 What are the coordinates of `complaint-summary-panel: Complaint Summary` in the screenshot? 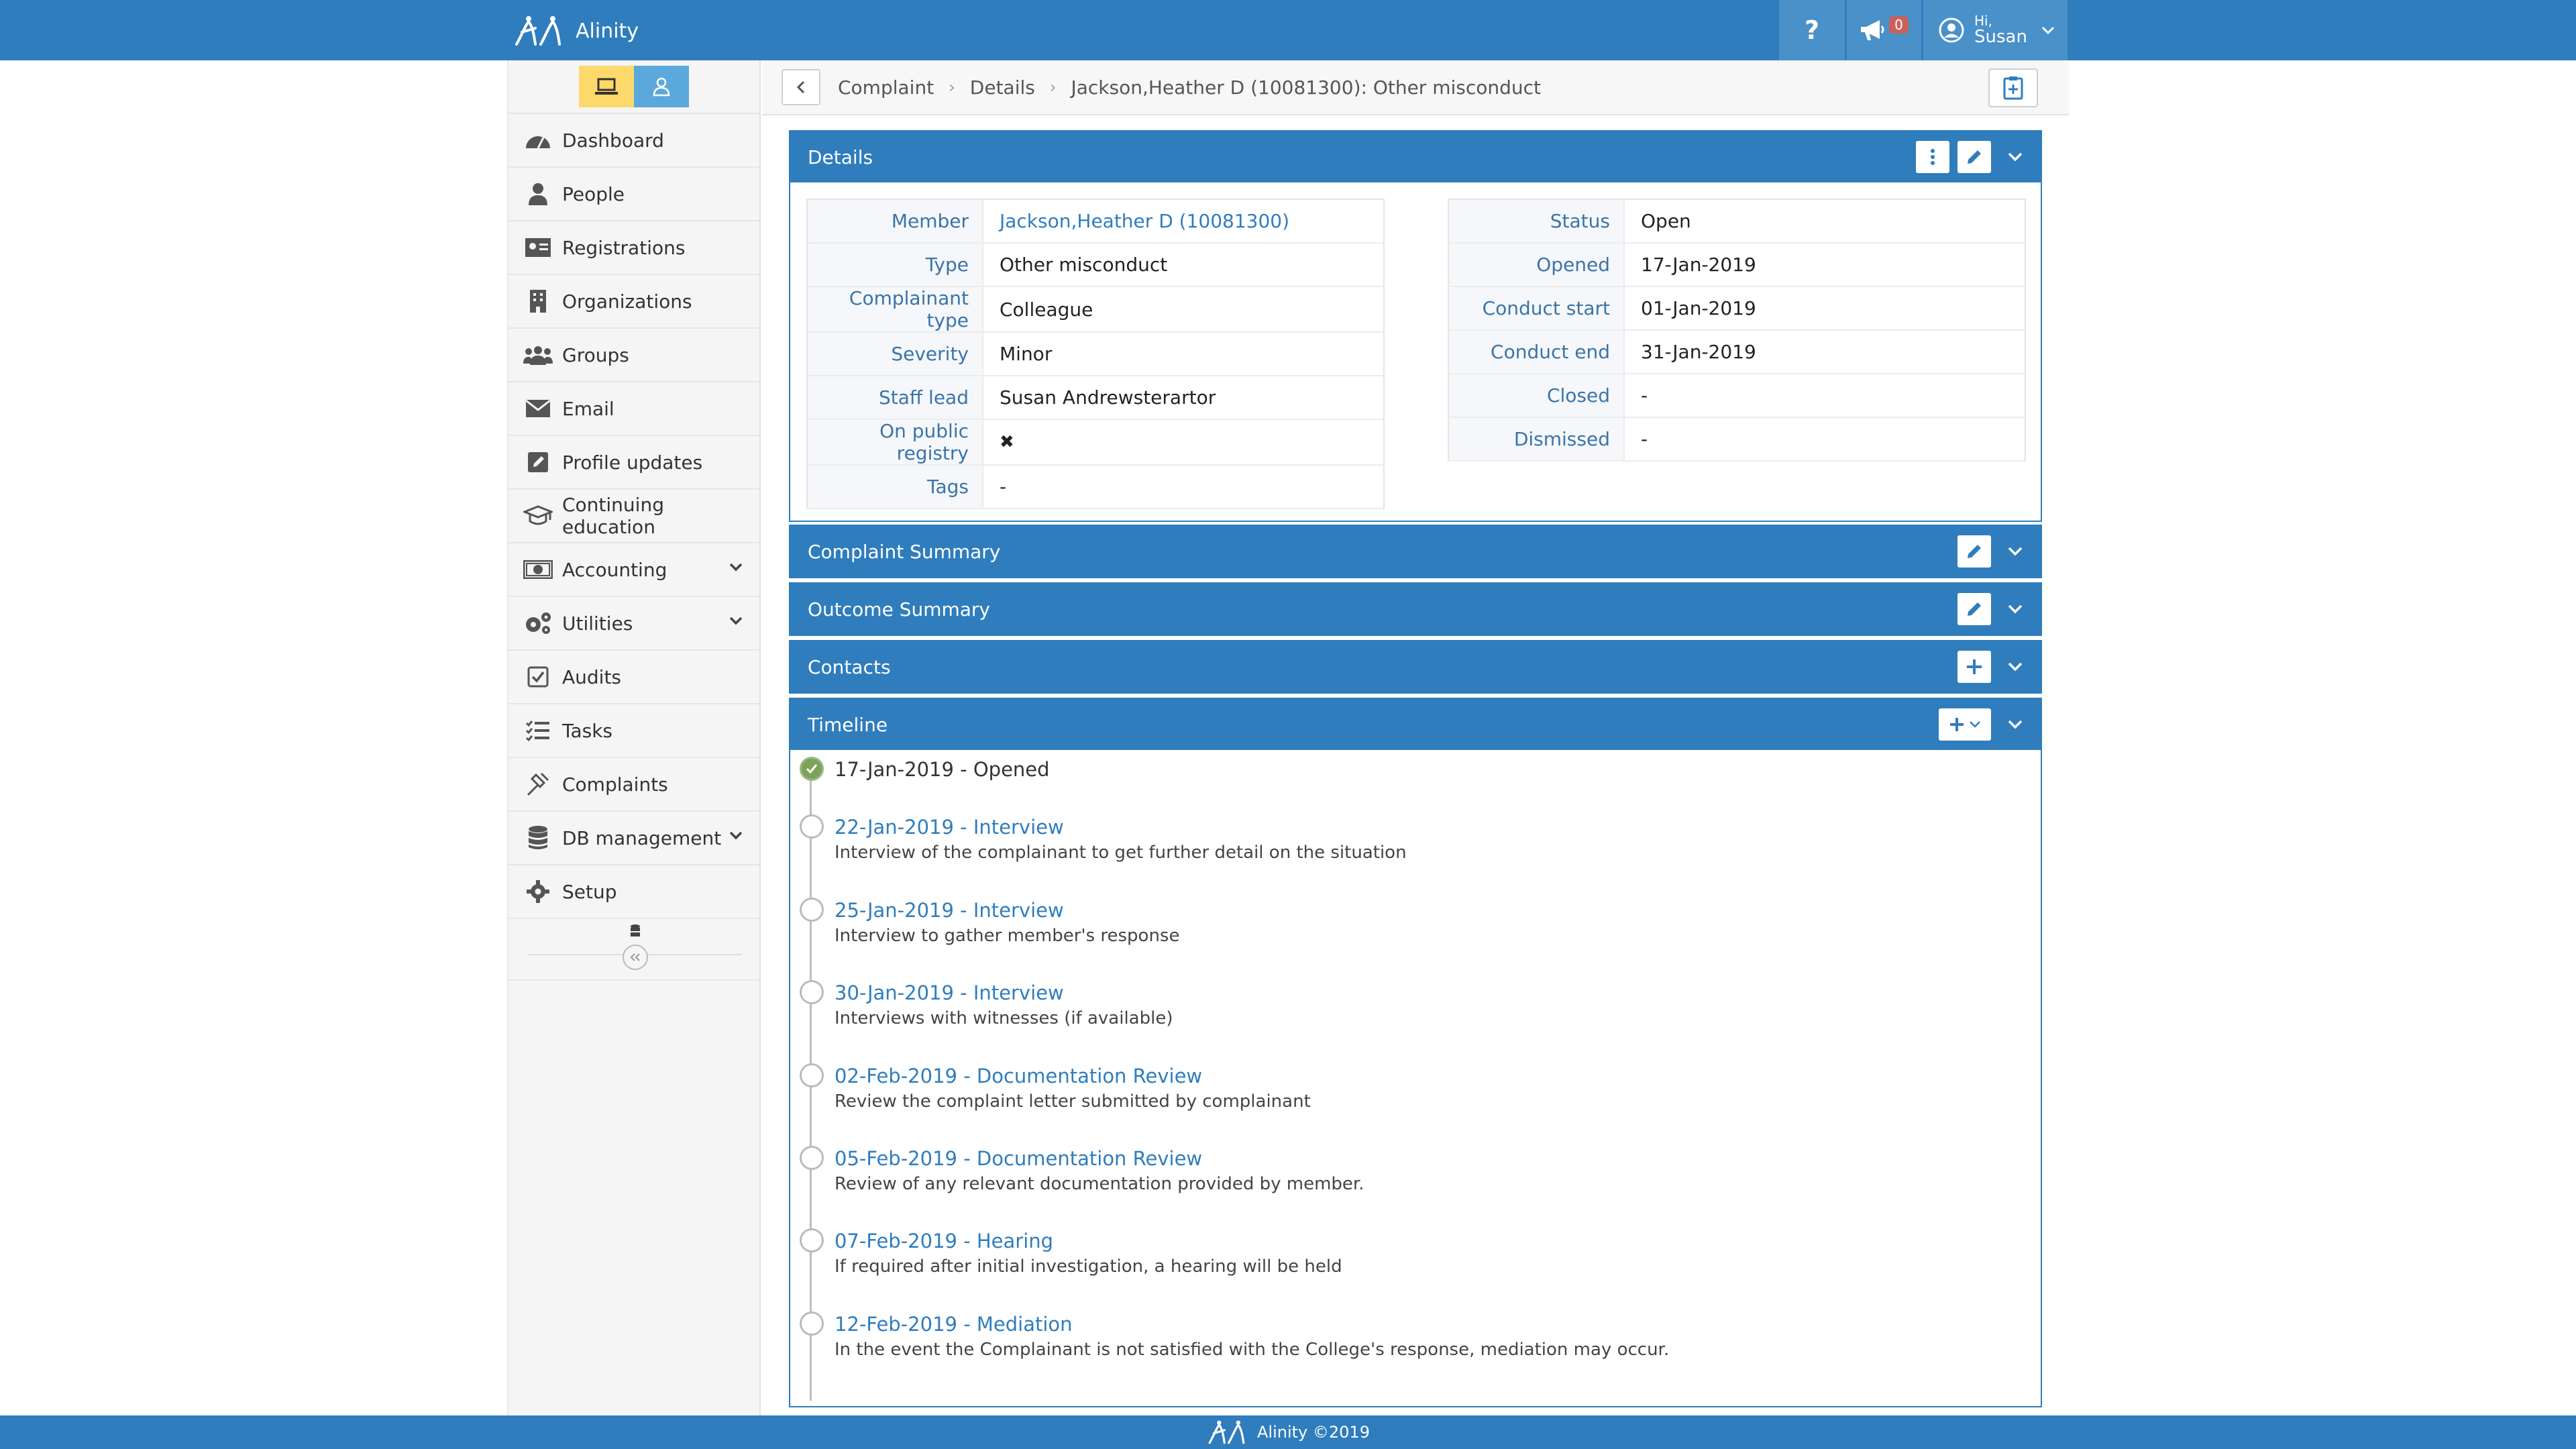 It's located at (1415, 551).